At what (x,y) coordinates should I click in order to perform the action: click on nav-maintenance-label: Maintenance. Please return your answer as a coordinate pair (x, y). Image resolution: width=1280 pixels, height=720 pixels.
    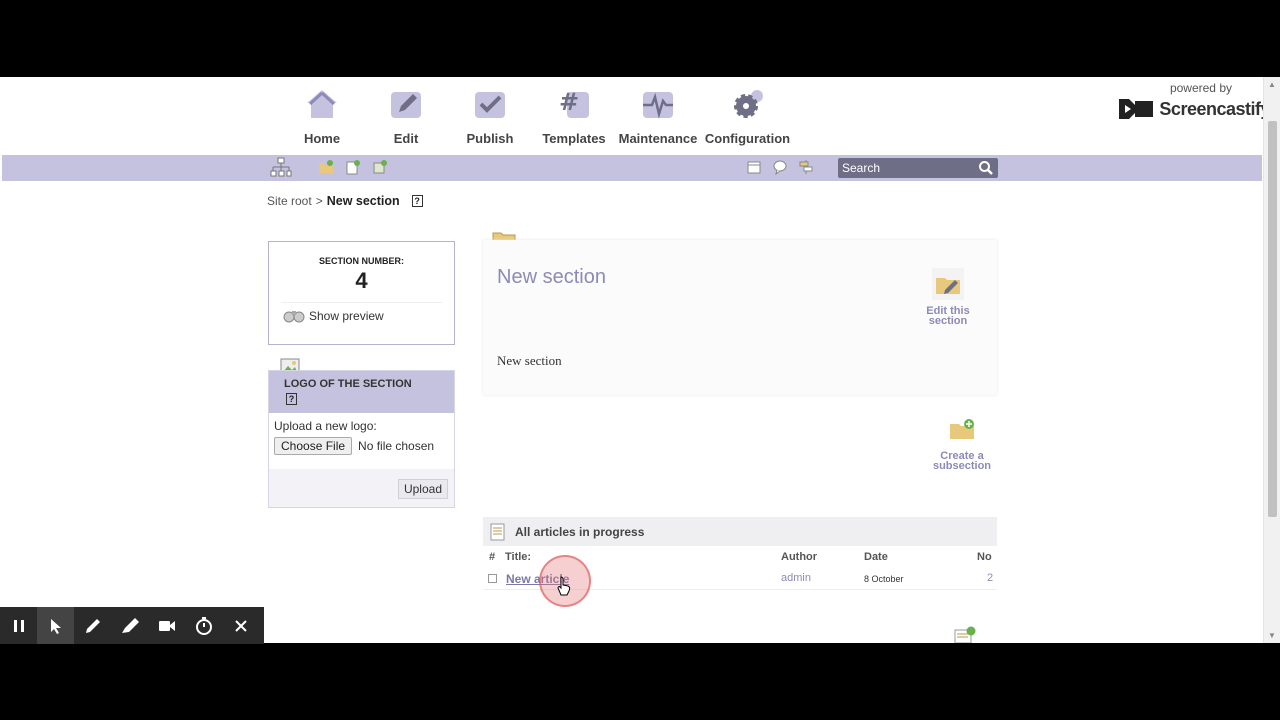
    Looking at the image, I should click on (658, 138).